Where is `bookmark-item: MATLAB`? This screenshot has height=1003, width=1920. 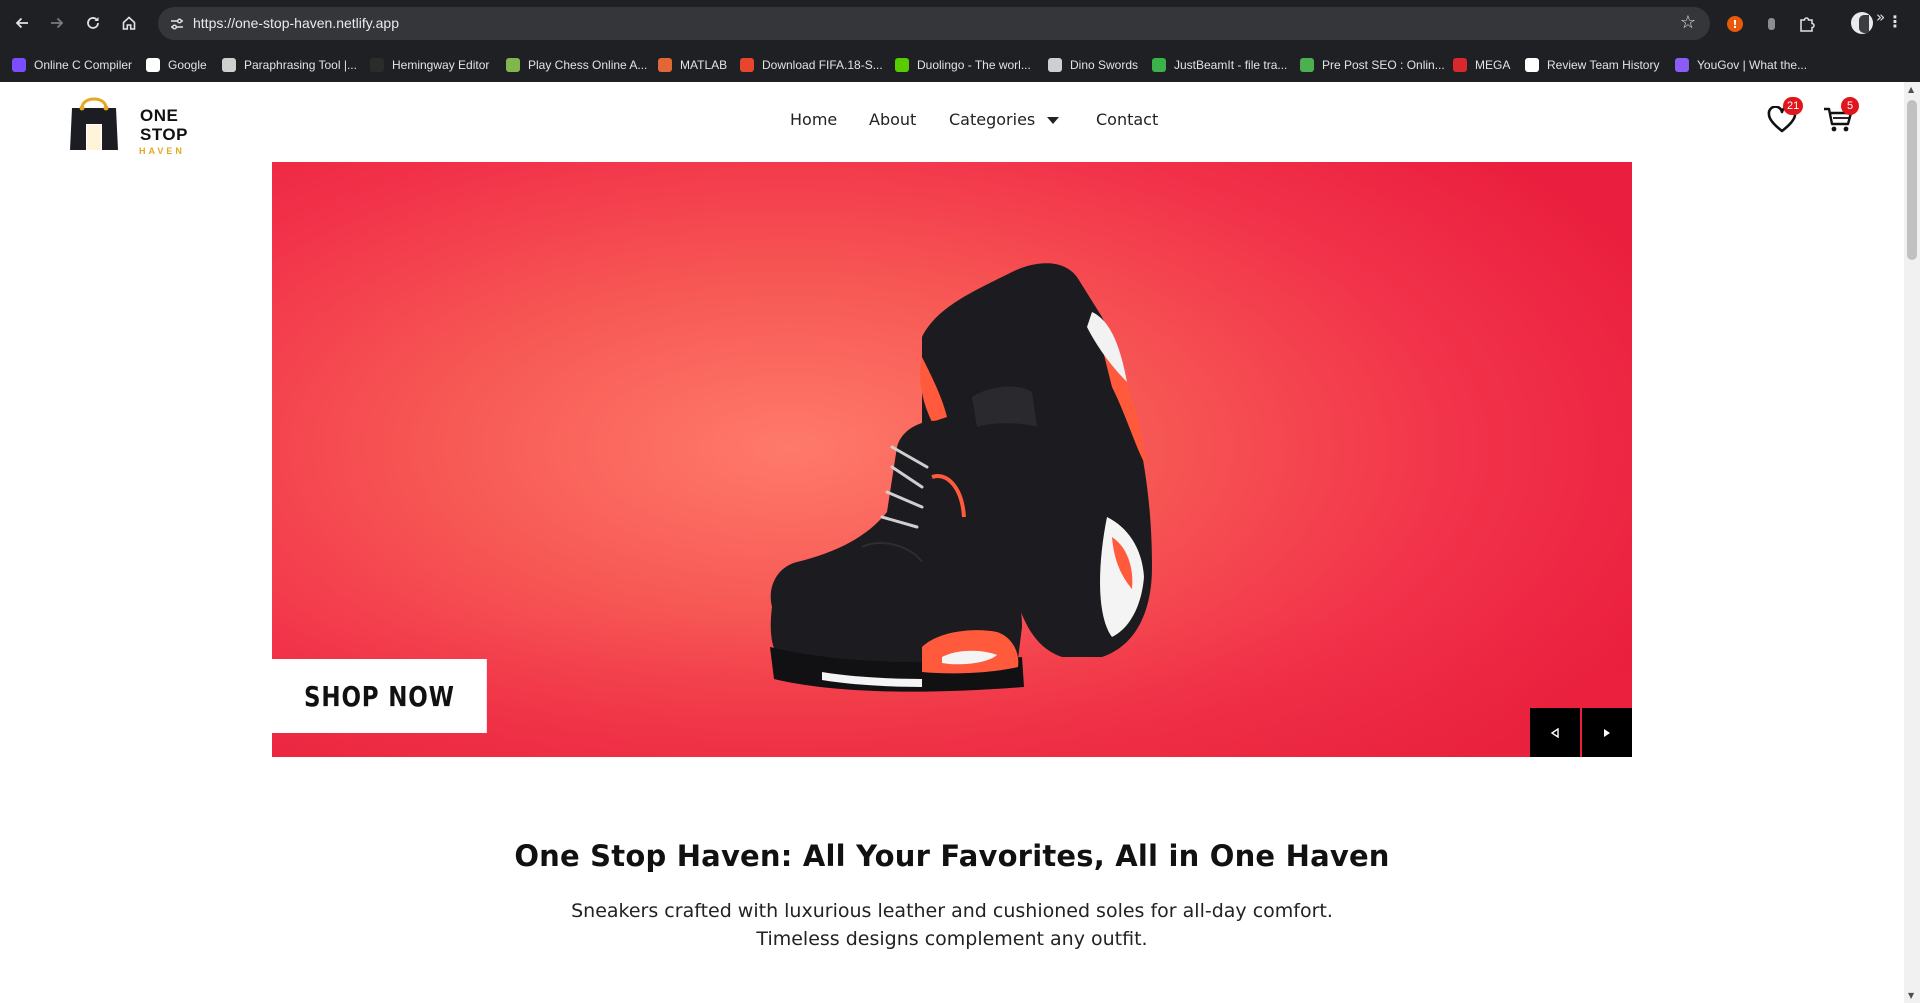
bookmark-item: MATLAB is located at coordinates (692, 65).